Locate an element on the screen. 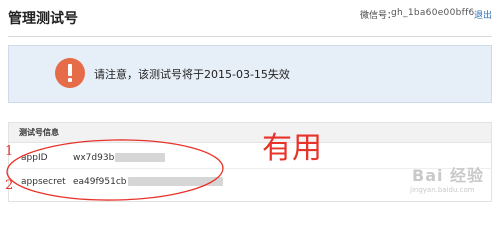 The height and width of the screenshot is (240, 500). appsecret-value-text: ea49f951cb is located at coordinates (100, 182).